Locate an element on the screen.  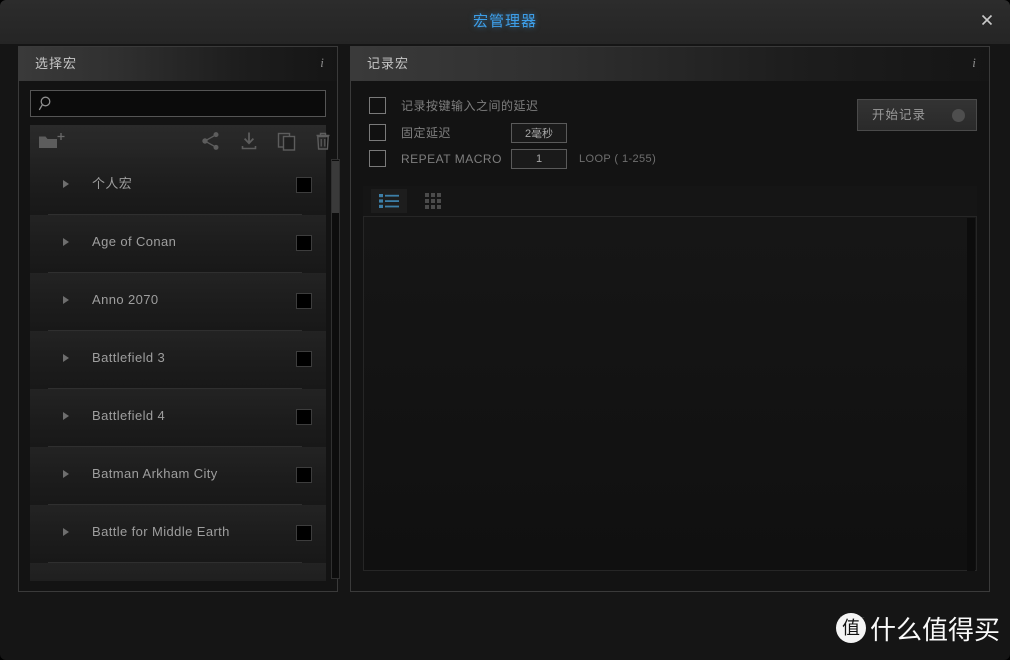
watermark-logo: 值 is located at coordinates (851, 628).